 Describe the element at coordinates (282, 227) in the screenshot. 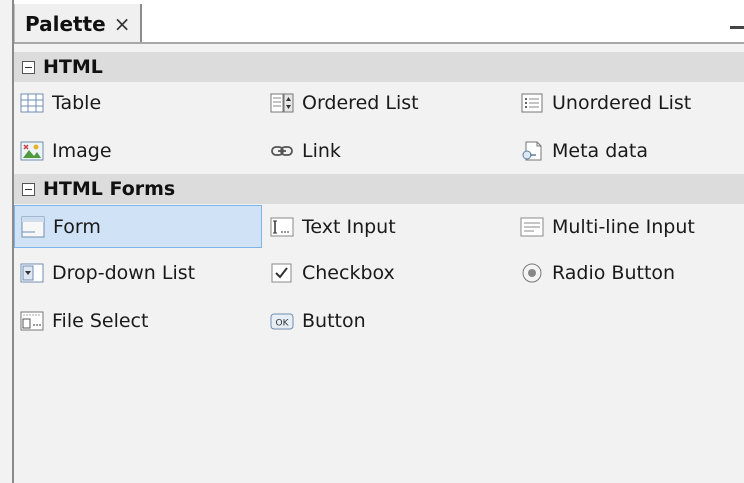

I see `text-input-icon` at that location.